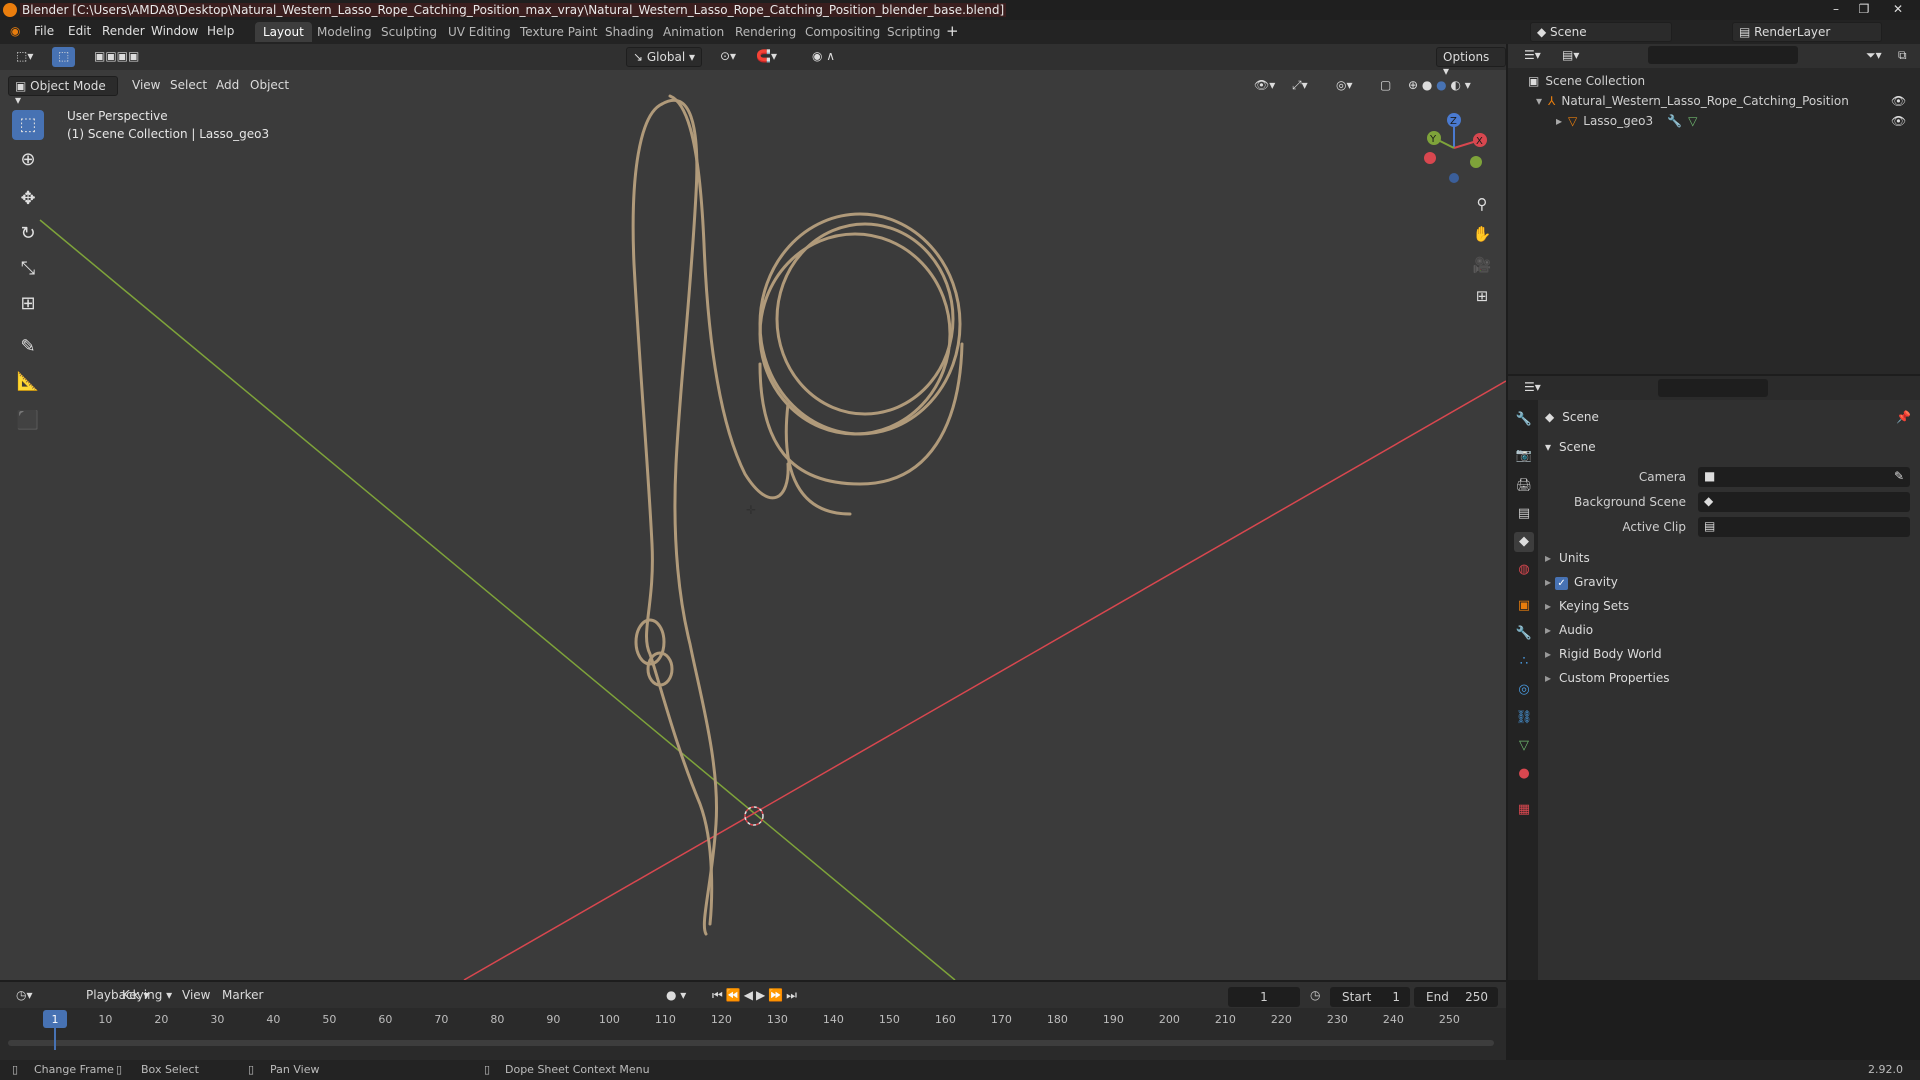 This screenshot has width=1920, height=1080. What do you see at coordinates (765, 32) in the screenshot?
I see `tab-rendering: Rendering` at bounding box center [765, 32].